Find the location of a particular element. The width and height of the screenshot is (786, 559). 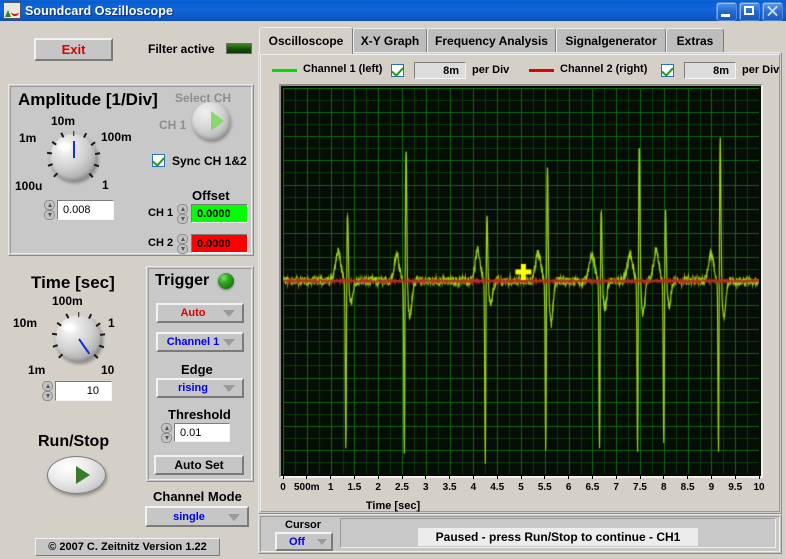

run-stop-button is located at coordinates (76, 475).